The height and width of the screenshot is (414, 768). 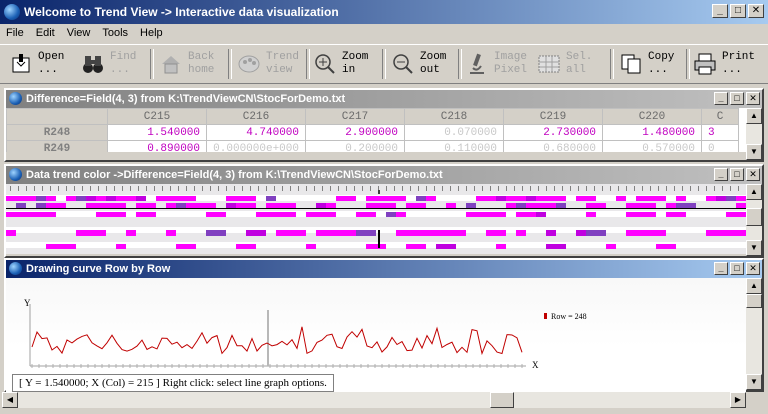 I want to click on zoom-in-label: Zoom in, so click(x=355, y=63).